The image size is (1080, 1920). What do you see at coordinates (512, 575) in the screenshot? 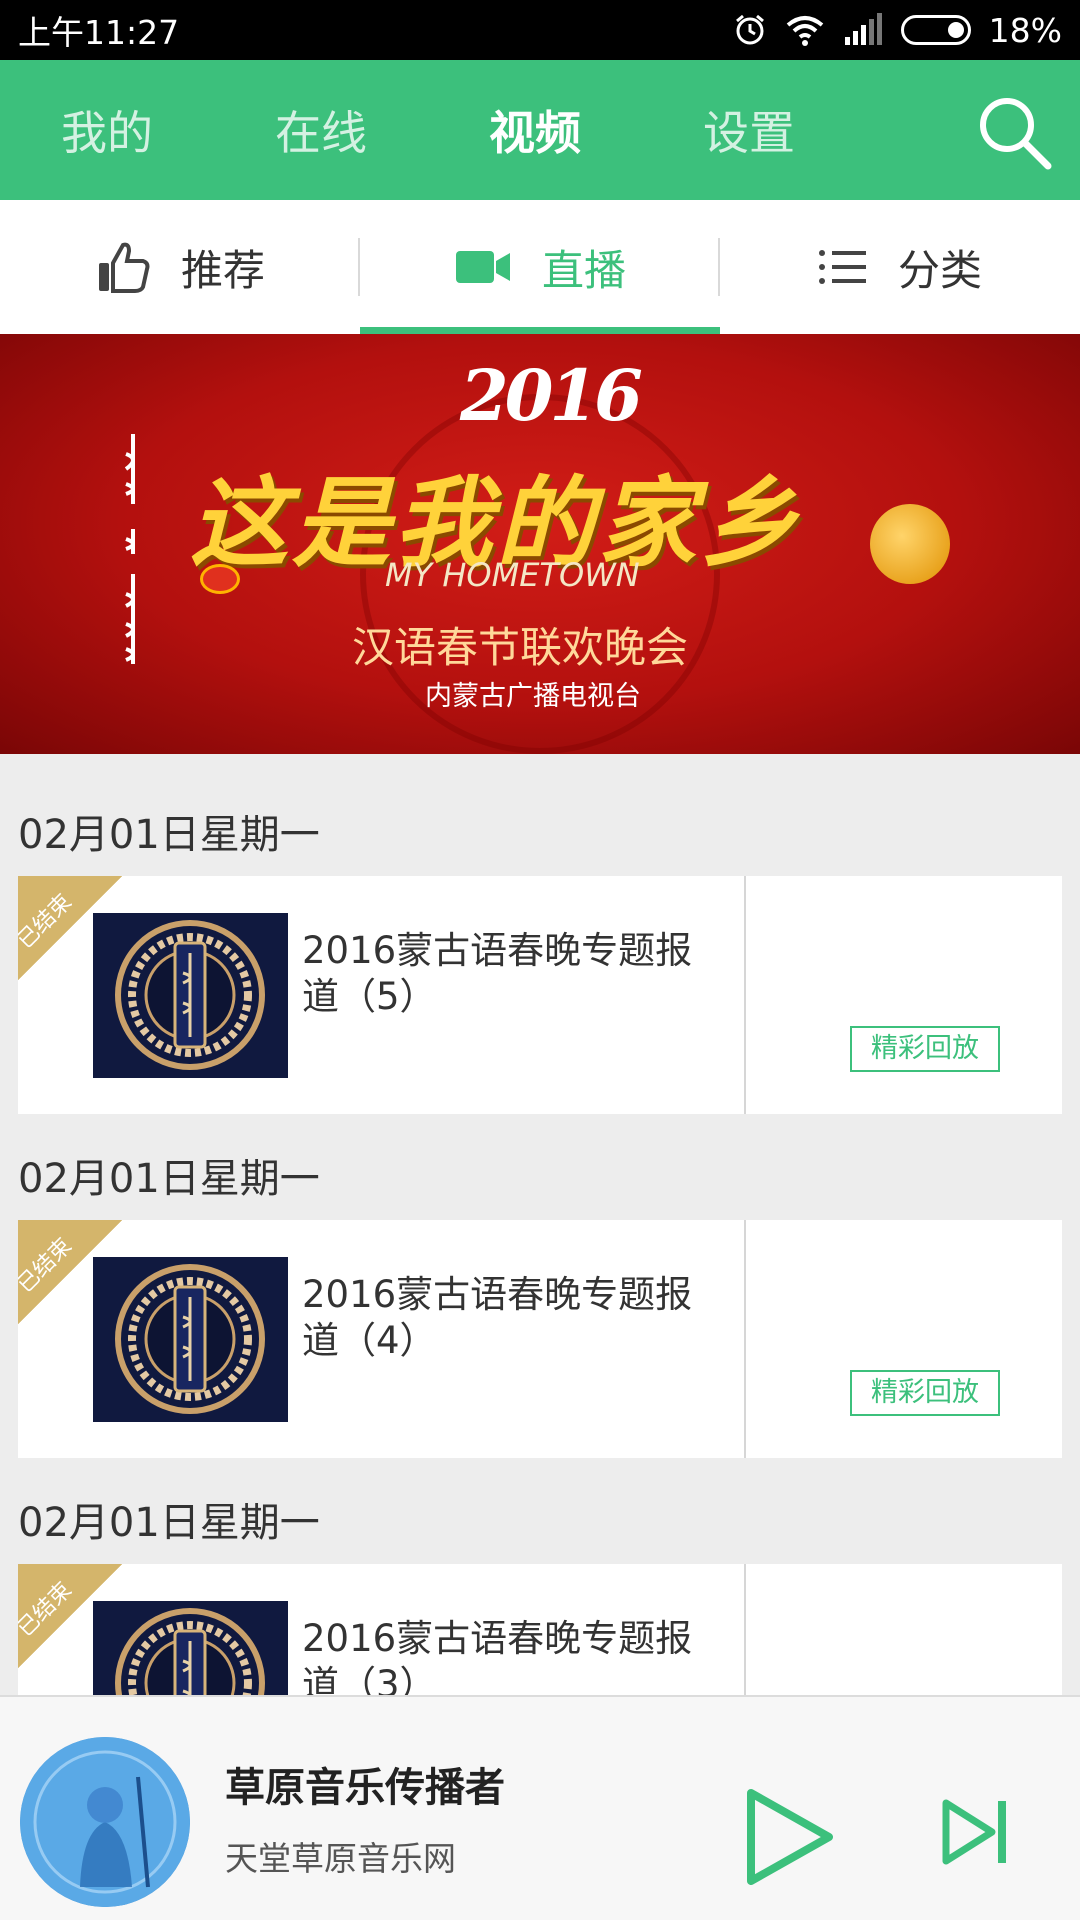
I see `banner-subtitle-en: MY HOMETOWN` at bounding box center [512, 575].